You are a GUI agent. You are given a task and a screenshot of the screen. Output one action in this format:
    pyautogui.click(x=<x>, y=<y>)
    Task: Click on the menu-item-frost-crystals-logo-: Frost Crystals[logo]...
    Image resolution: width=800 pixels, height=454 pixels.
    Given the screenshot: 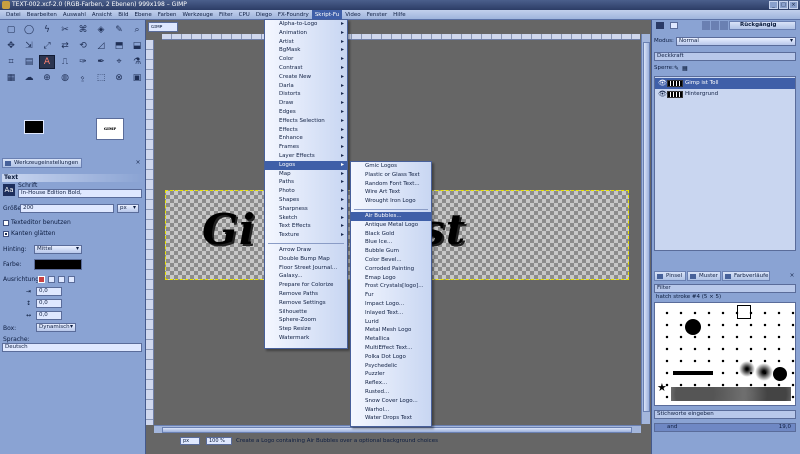 What is the action you would take?
    pyautogui.click(x=391, y=286)
    